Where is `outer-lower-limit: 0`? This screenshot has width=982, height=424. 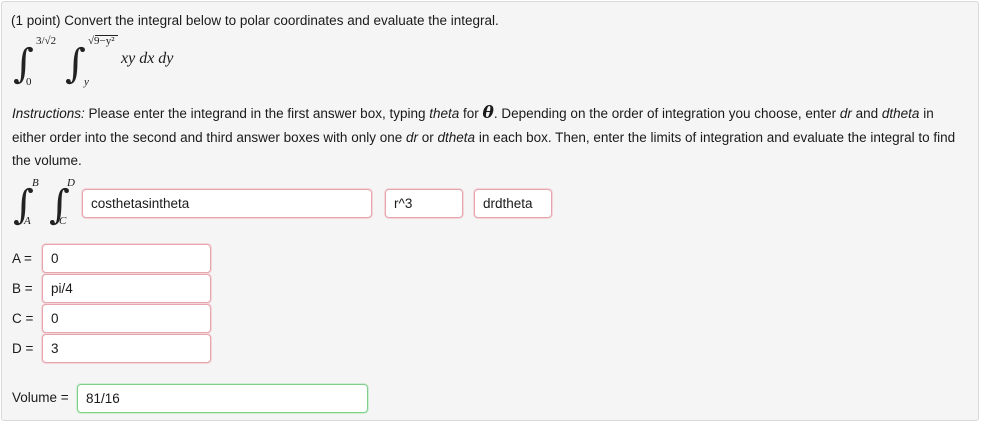
outer-lower-limit: 0 is located at coordinates (29, 82).